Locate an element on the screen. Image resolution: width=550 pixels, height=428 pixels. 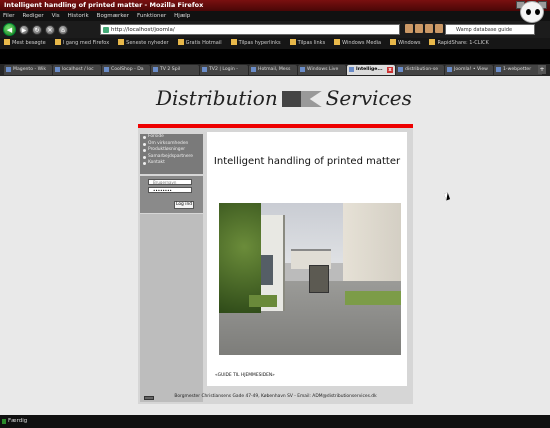
bookmark-item: Seneste nyheder is located at coordinates (143, 43).